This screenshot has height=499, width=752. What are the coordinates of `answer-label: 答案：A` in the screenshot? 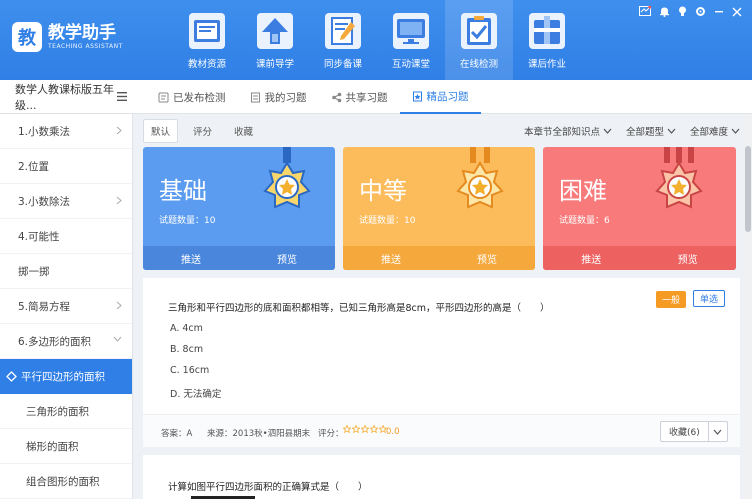 It's located at (177, 434).